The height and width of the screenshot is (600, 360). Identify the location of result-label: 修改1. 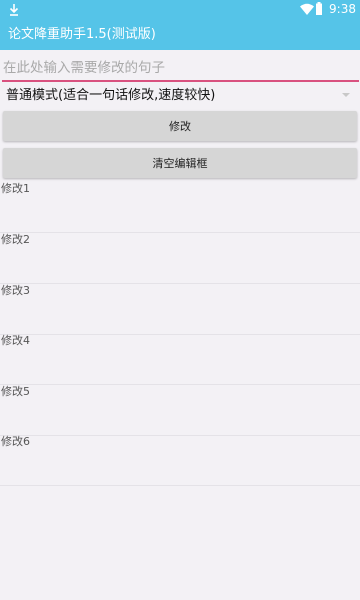
(15, 188).